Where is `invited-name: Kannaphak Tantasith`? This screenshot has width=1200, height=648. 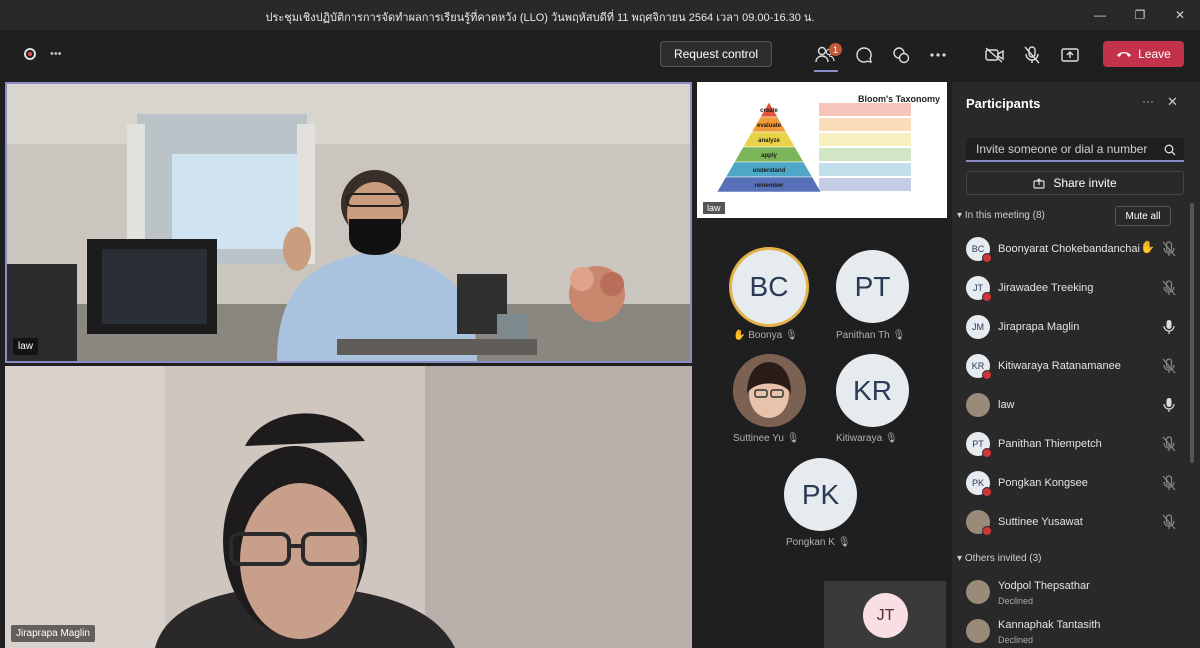 invited-name: Kannaphak Tantasith is located at coordinates (1049, 625).